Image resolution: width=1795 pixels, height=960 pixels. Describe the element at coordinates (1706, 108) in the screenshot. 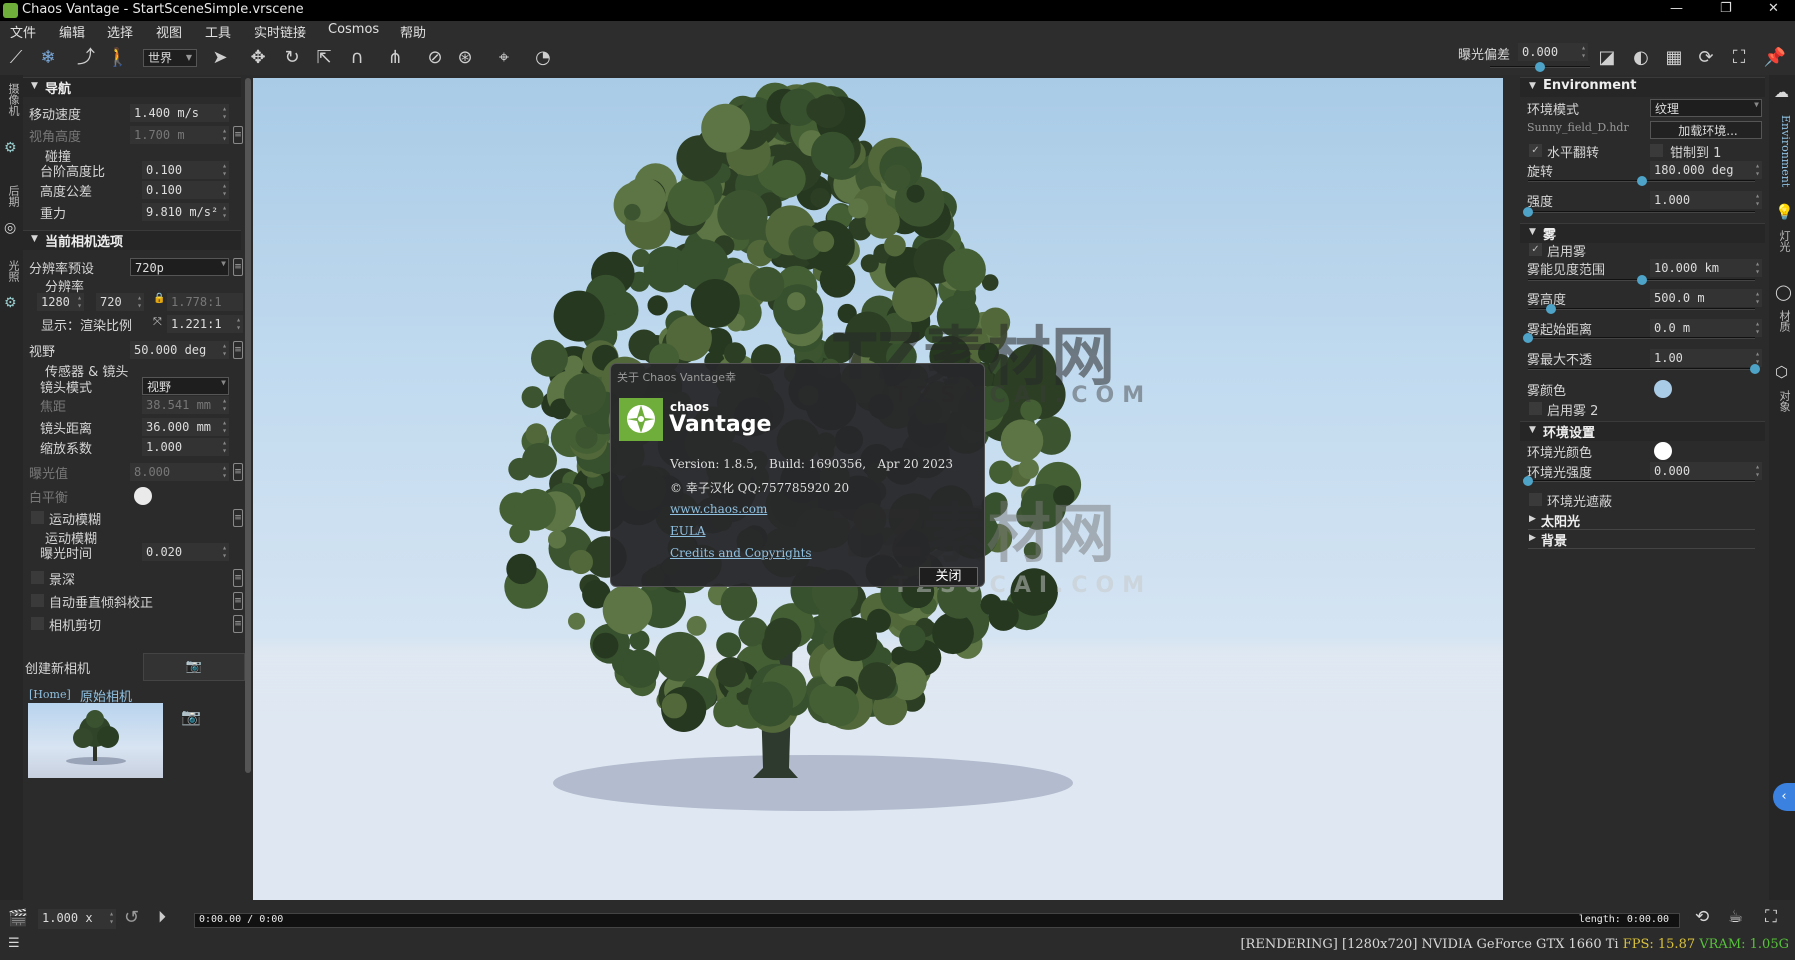

I see `property-dropdown: 纹理 ▼` at that location.